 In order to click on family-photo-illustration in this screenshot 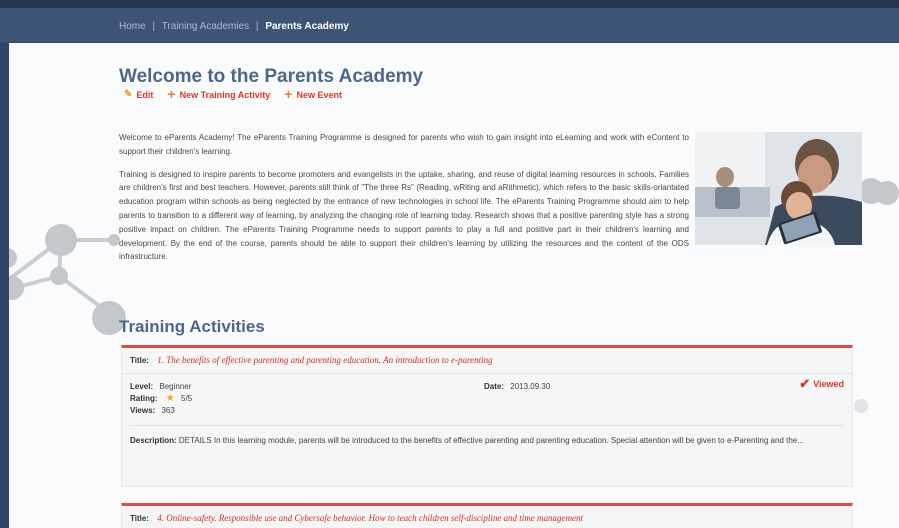, I will do `click(778, 188)`.